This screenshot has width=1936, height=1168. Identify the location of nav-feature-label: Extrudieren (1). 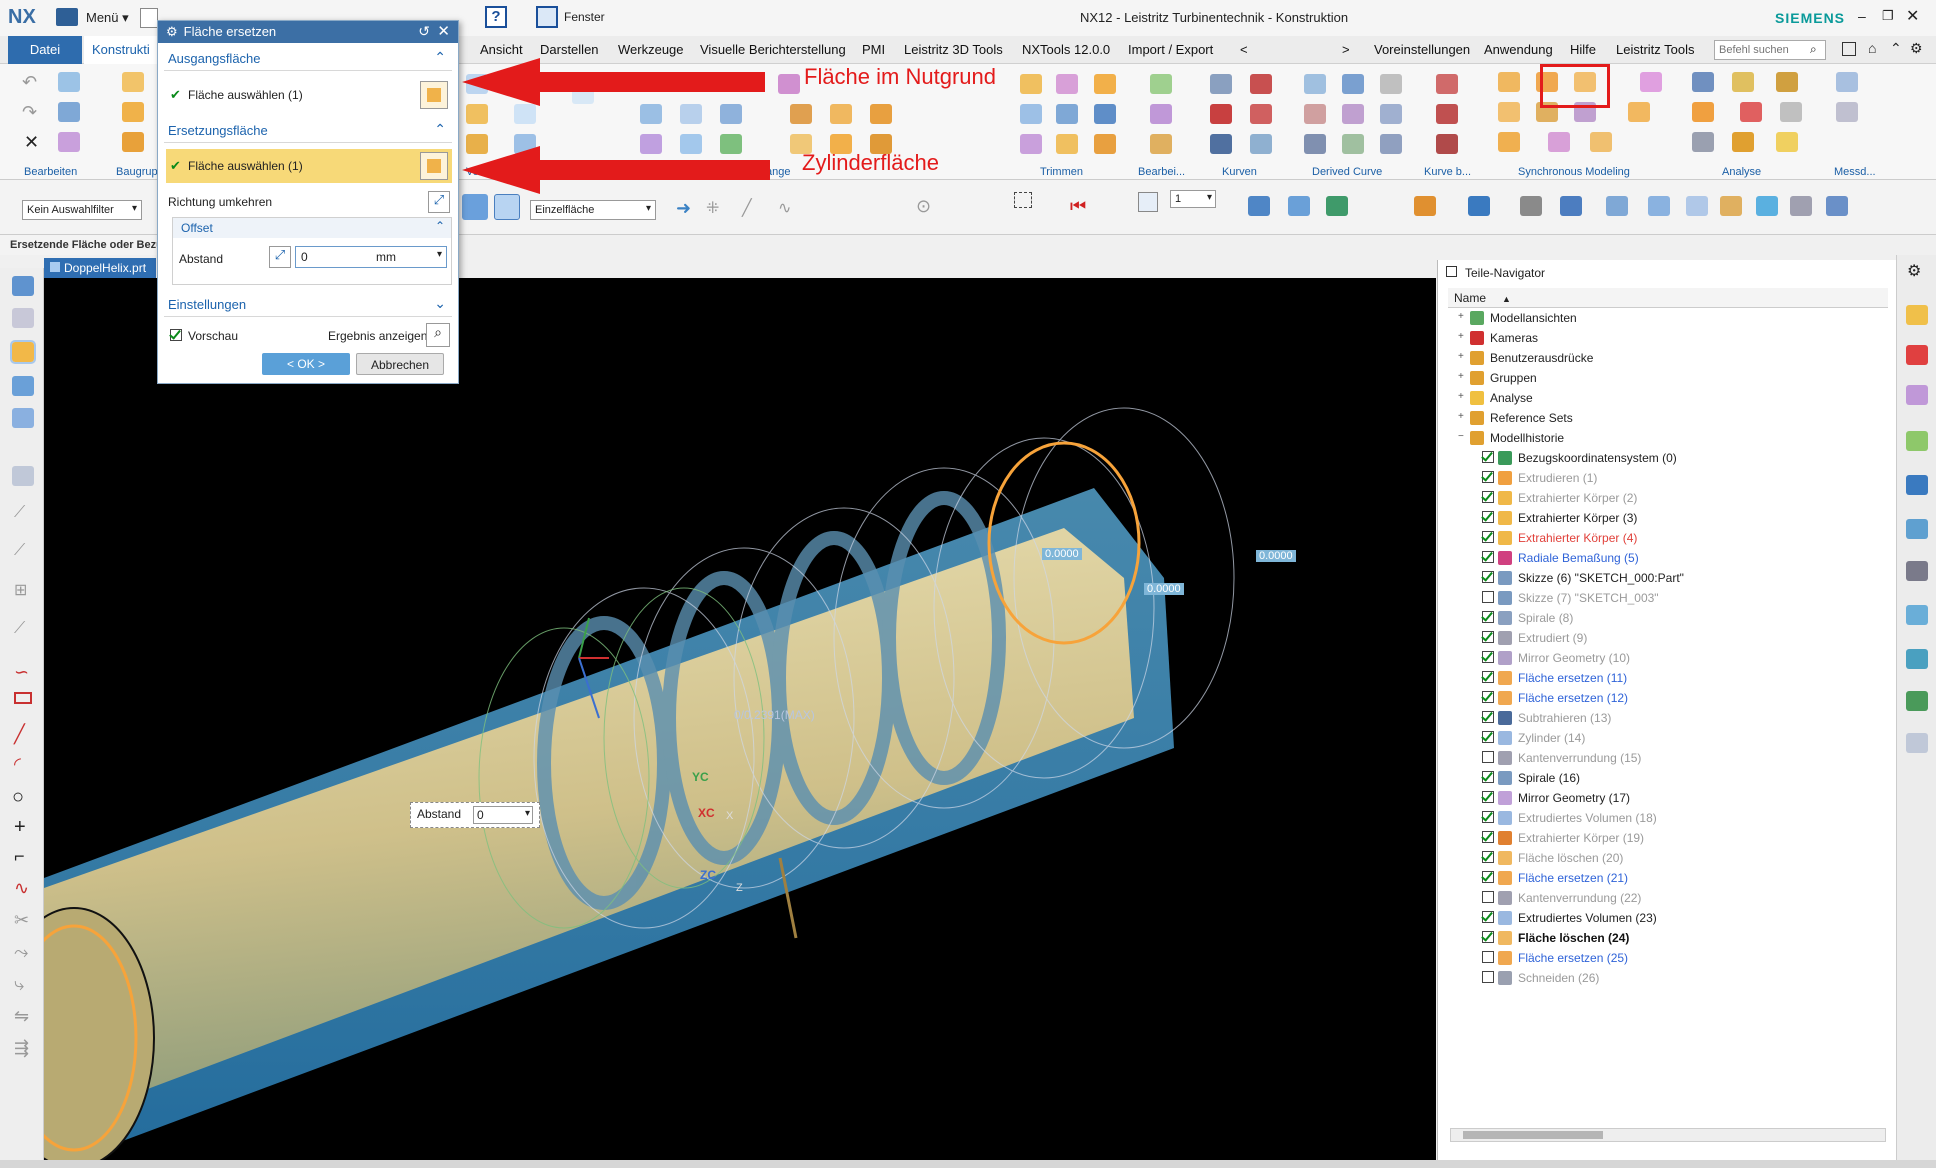
(1558, 478).